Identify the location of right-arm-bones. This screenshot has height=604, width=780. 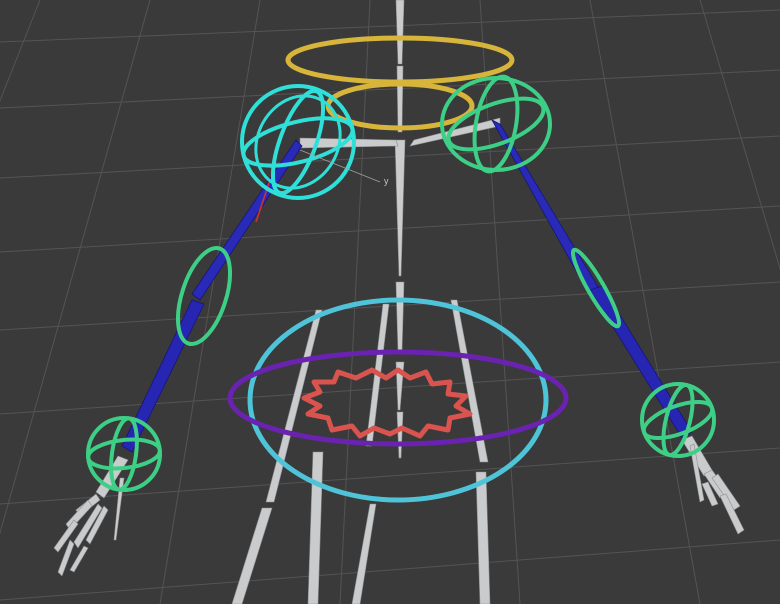
(592, 279).